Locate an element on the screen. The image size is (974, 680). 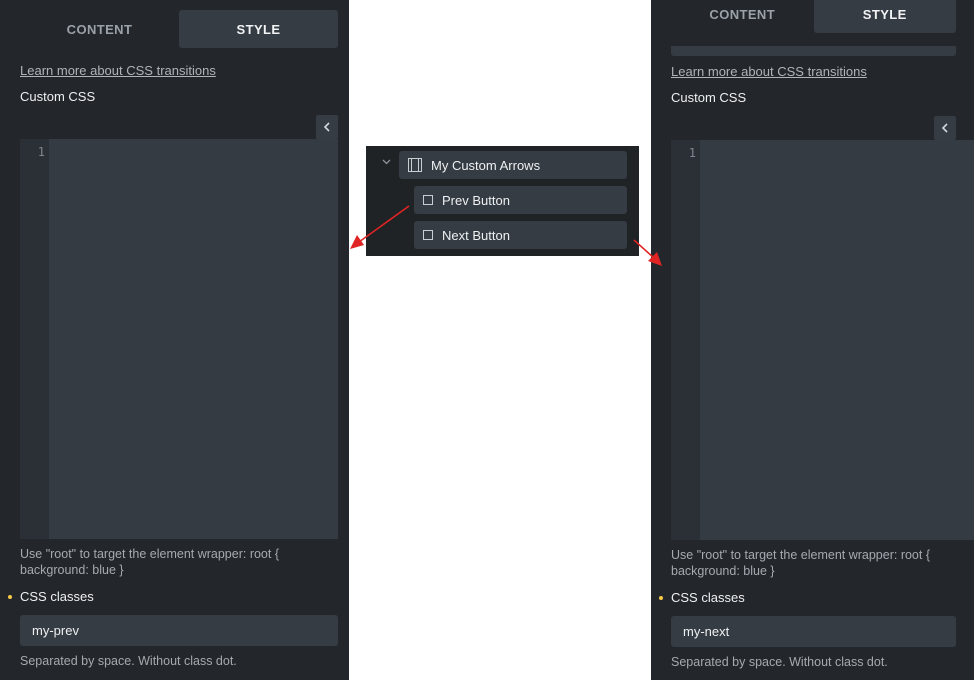
previous-field-edge is located at coordinates (813, 51).